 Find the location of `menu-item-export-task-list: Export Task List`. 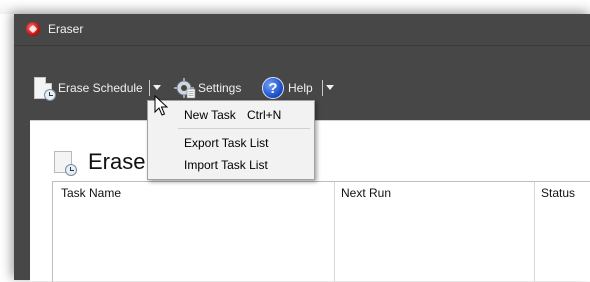

menu-item-export-task-list: Export Task List is located at coordinates (231, 143).